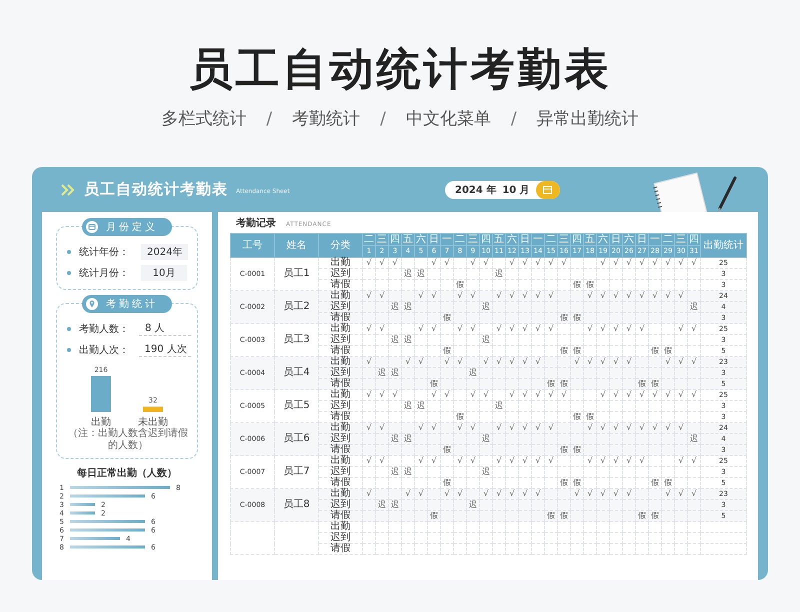  What do you see at coordinates (127, 473) in the screenshot?
I see `chart-title: 每日正常出勤（人数）` at bounding box center [127, 473].